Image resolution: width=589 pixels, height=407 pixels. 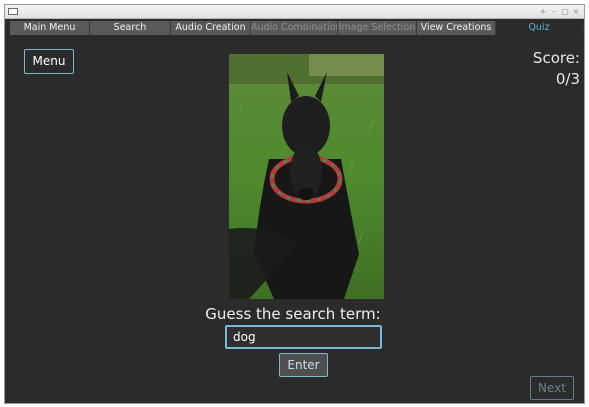 What do you see at coordinates (49, 61) in the screenshot?
I see `menu-button: Menu` at bounding box center [49, 61].